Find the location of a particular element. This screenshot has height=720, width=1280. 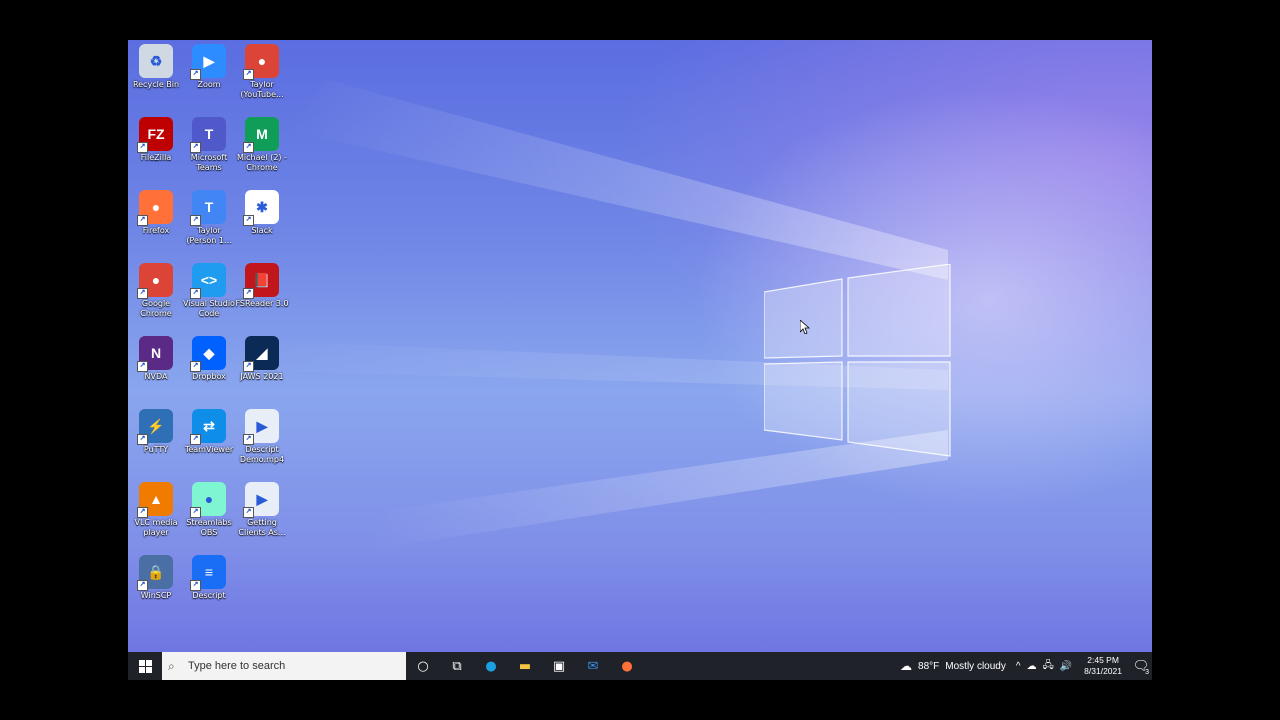

pinned-apps: ○ ⧉ ● ▬ ▣ ✉ ● is located at coordinates (525, 666).